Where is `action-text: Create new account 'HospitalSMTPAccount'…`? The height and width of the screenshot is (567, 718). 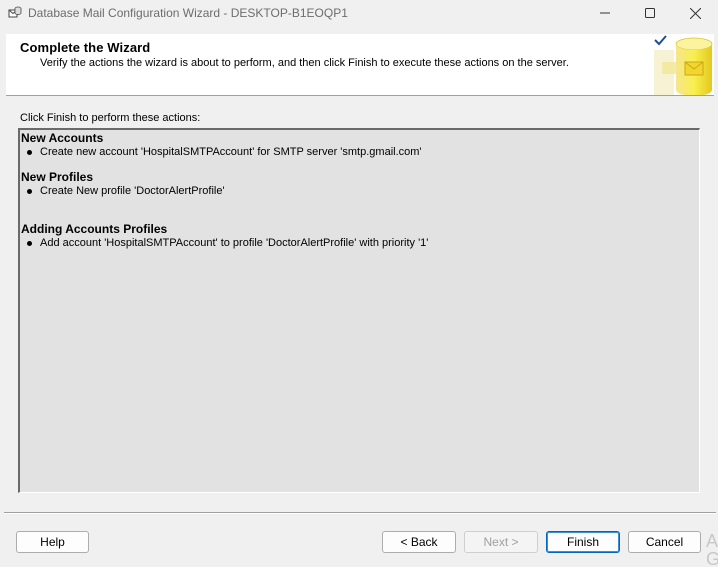 action-text: Create new account 'HospitalSMTPAccount'… is located at coordinates (231, 152).